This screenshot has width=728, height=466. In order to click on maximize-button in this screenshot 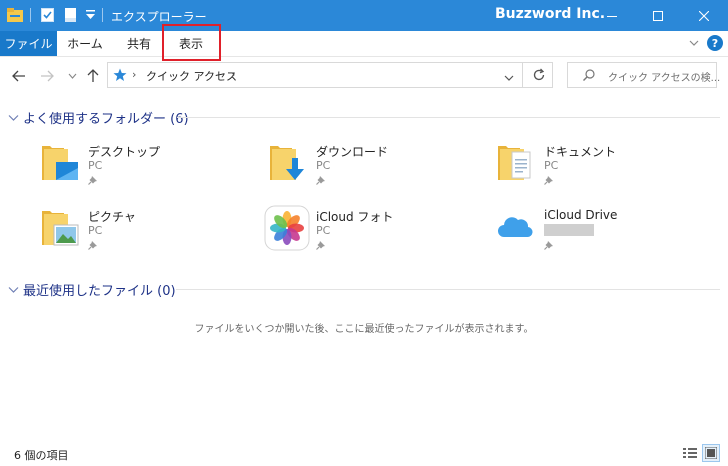, I will do `click(658, 15)`.